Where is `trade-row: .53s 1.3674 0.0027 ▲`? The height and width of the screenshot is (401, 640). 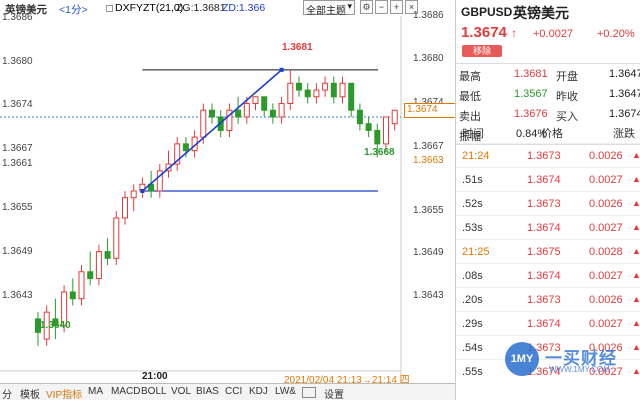 trade-row: .53s 1.3674 0.0027 ▲ is located at coordinates (548, 227).